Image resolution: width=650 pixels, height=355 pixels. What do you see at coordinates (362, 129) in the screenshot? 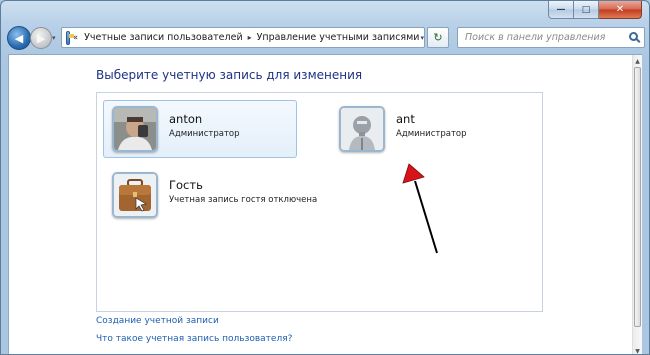
I see `robot-avatar-icon` at bounding box center [362, 129].